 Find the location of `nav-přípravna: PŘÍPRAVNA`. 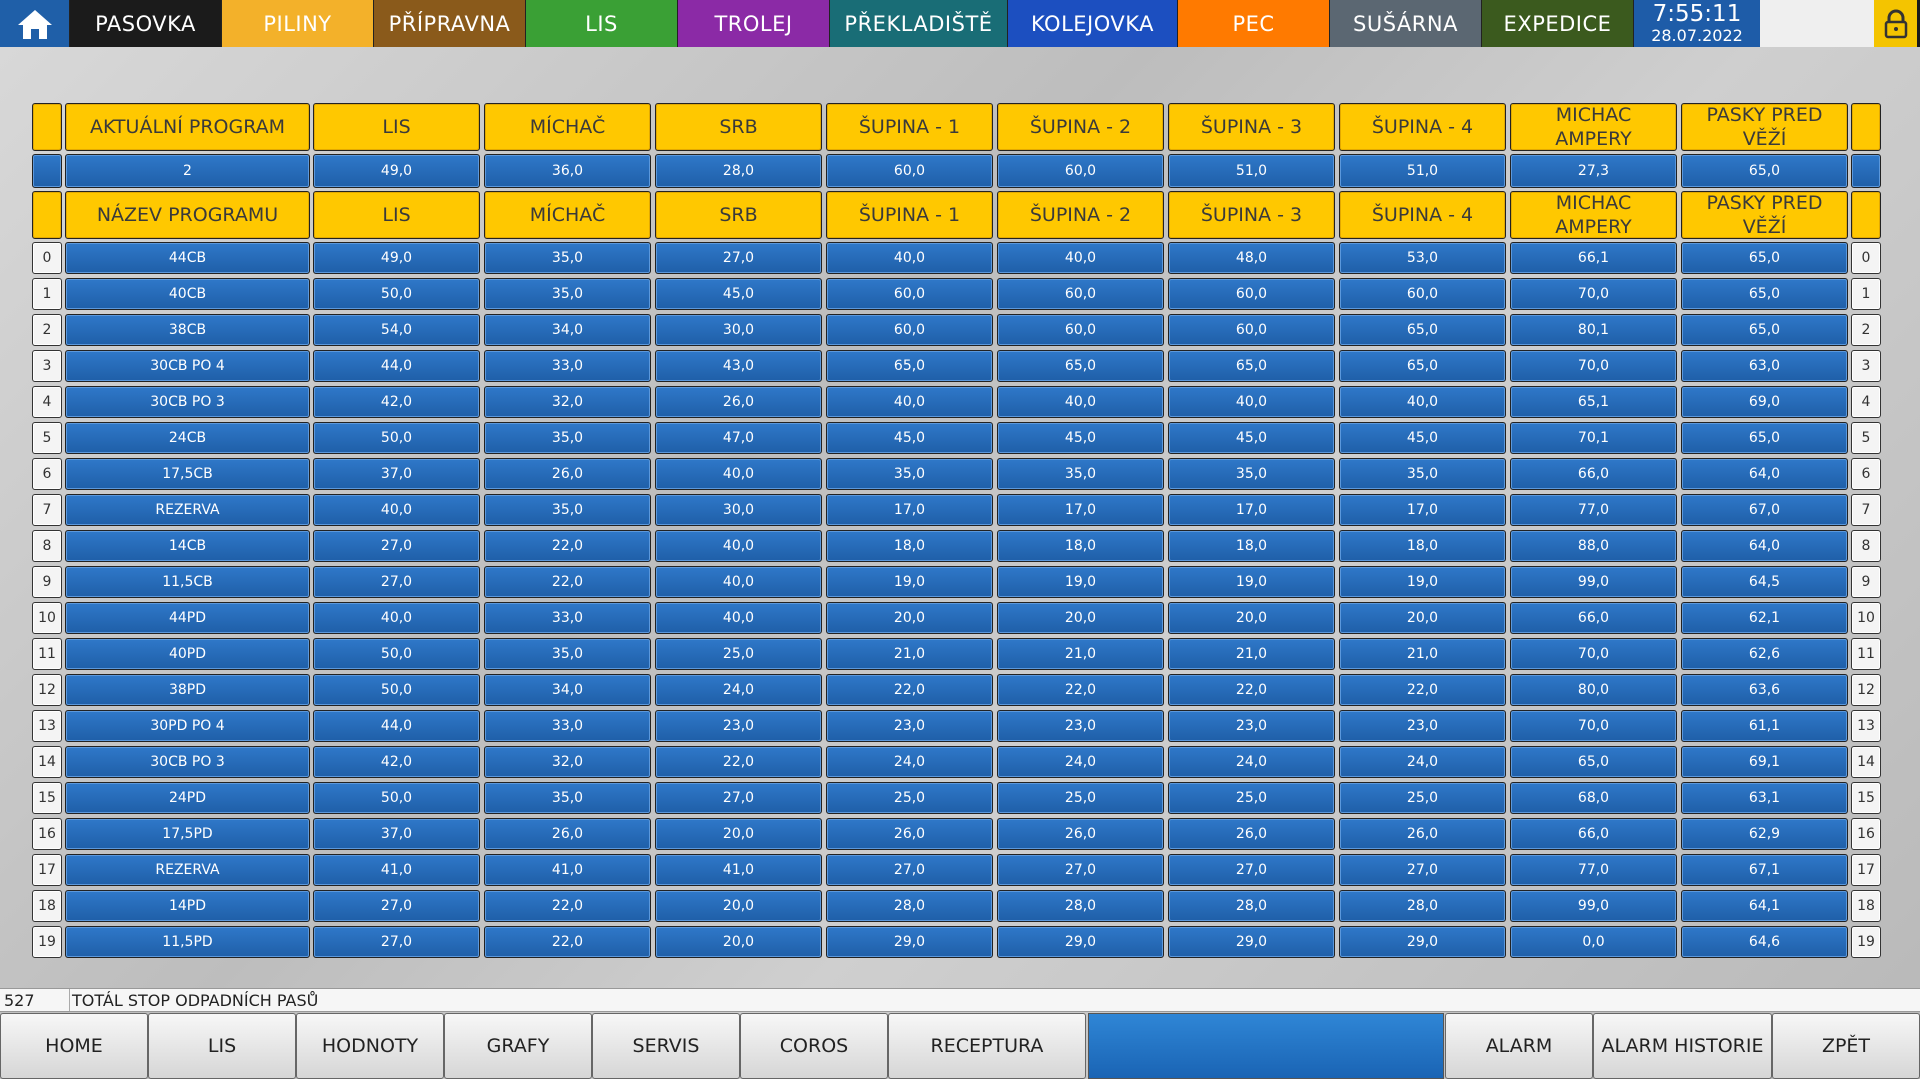

nav-přípravna: PŘÍPRAVNA is located at coordinates (450, 23).